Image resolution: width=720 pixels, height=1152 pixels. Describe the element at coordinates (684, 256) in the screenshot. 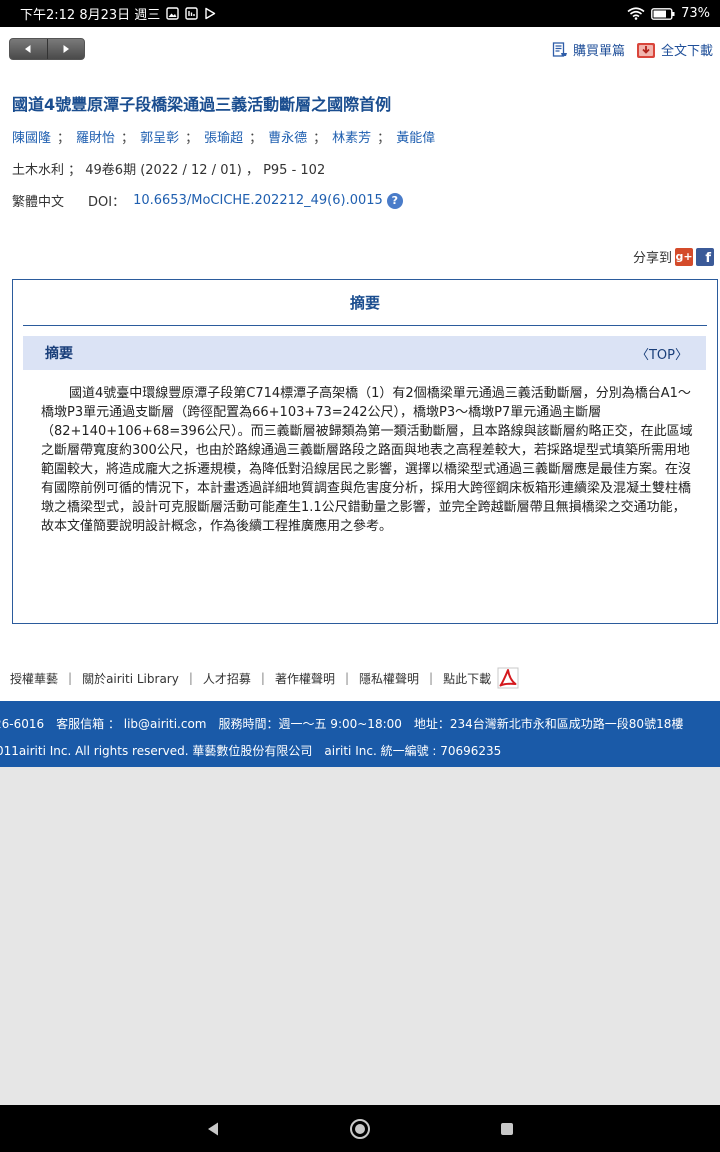

I see `google-plus-icon: g+` at that location.